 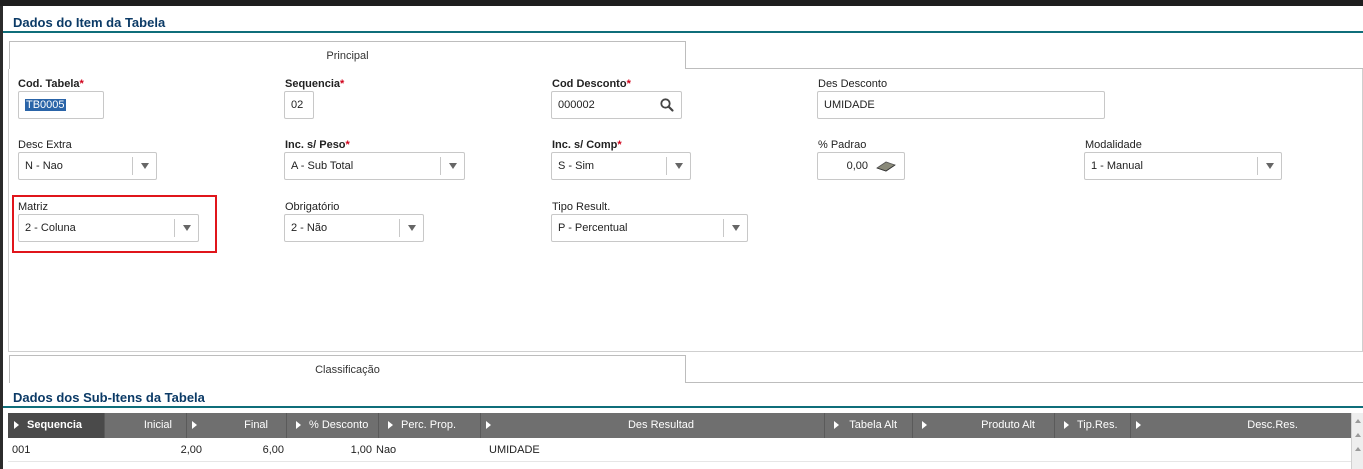 I want to click on cod-desconto-label: Cod Desconto*, so click(x=591, y=84).